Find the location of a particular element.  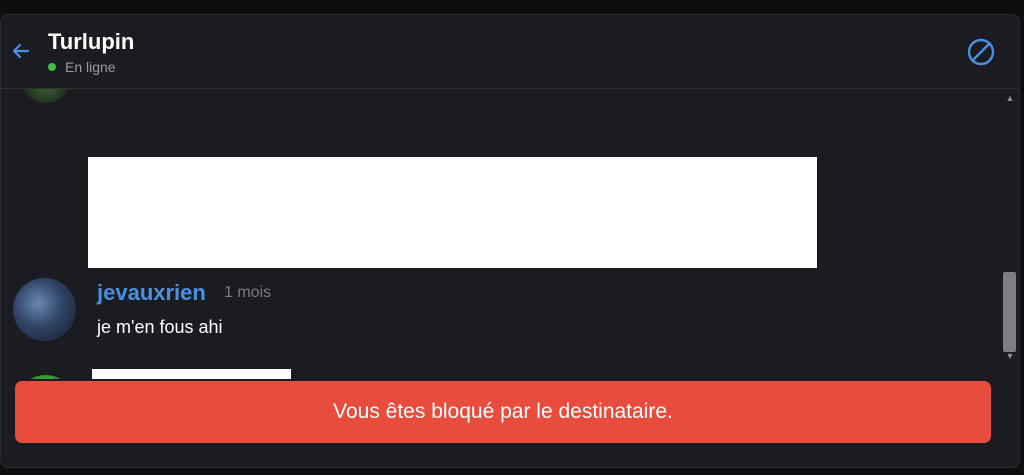

back-button is located at coordinates (21, 51).